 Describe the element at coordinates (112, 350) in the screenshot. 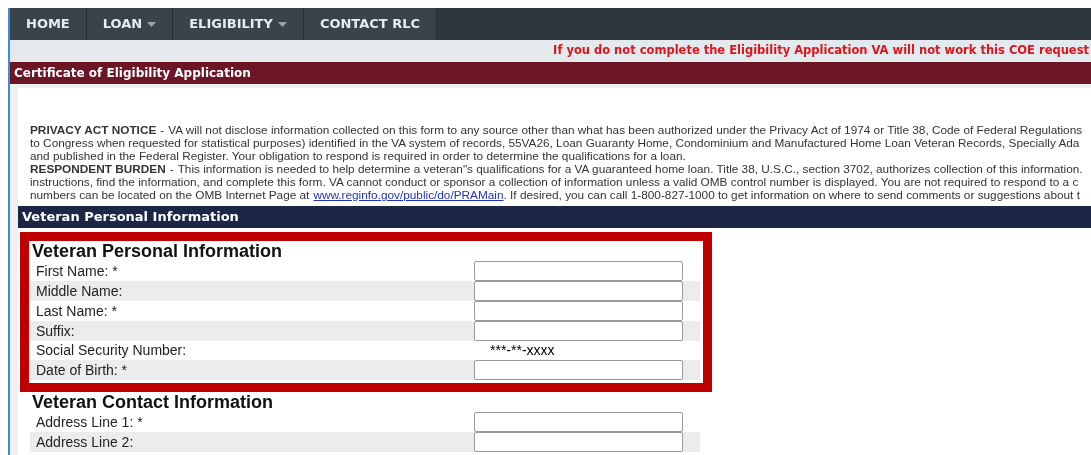

I see `field-label: Social Security Number:` at that location.